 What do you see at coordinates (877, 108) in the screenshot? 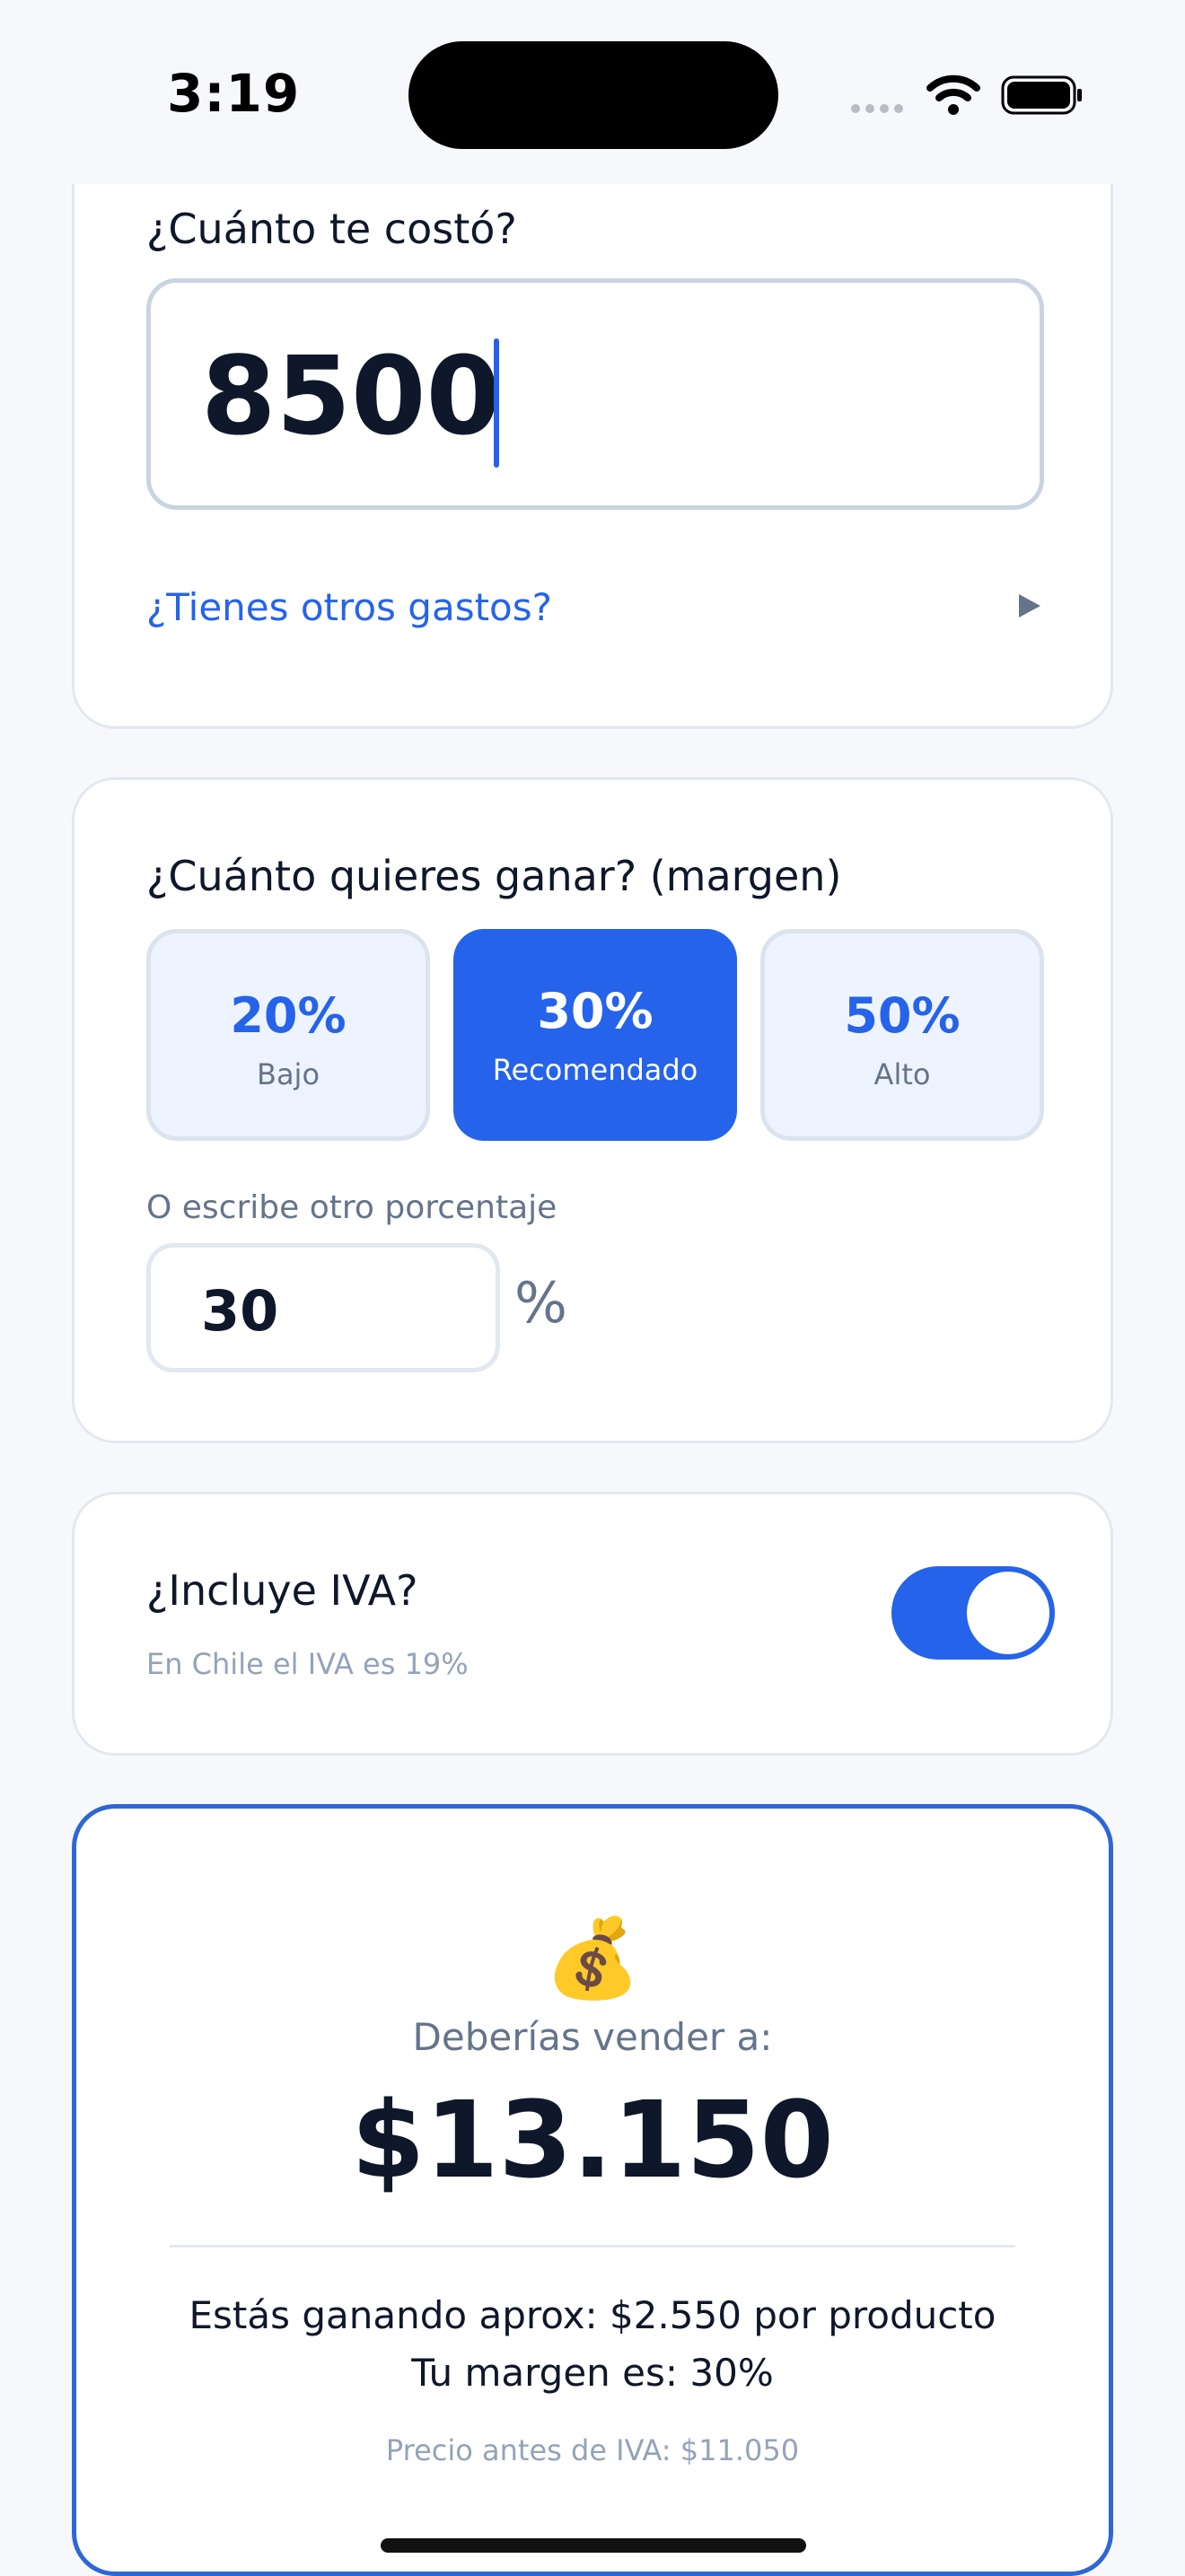
I see `signal-dots-icon` at bounding box center [877, 108].